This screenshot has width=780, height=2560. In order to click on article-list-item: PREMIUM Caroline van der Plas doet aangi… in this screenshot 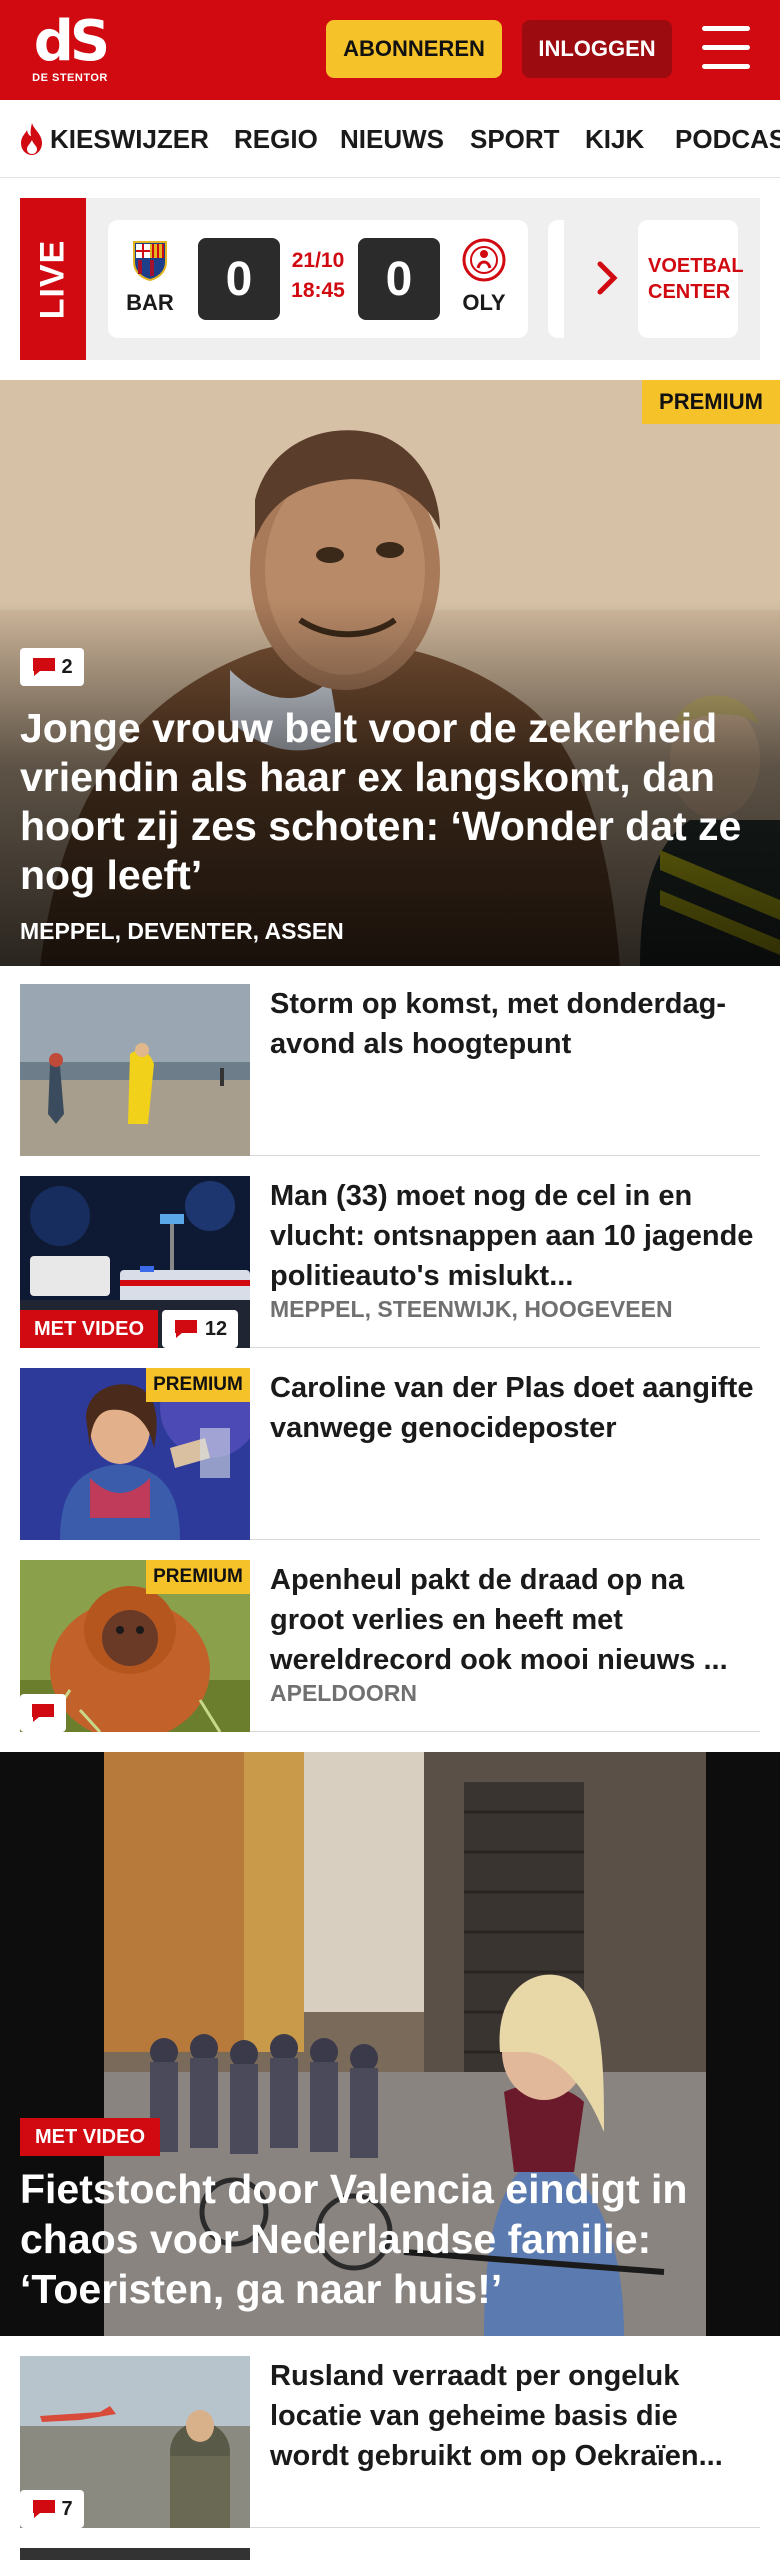, I will do `click(390, 1454)`.